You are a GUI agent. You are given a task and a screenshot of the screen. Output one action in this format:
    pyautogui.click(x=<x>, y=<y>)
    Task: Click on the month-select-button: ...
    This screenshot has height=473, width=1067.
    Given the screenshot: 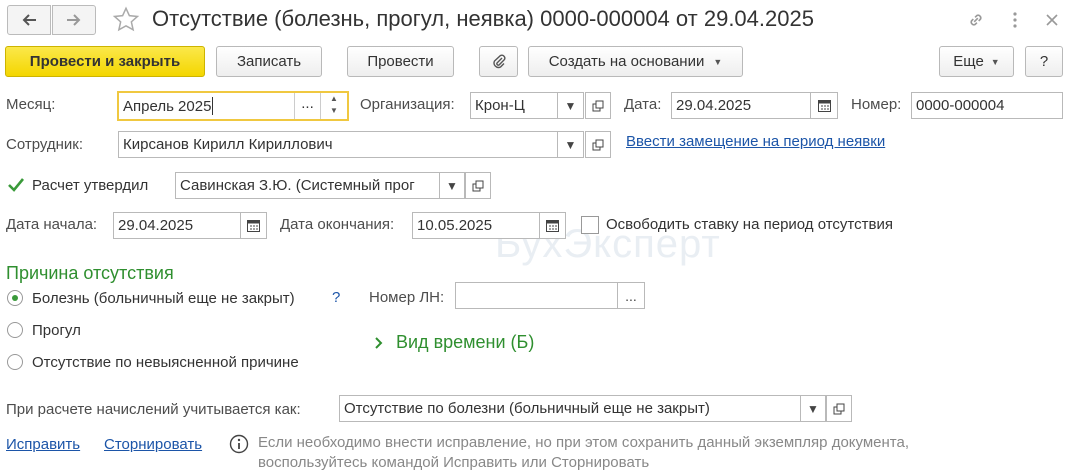 What is the action you would take?
    pyautogui.click(x=307, y=106)
    